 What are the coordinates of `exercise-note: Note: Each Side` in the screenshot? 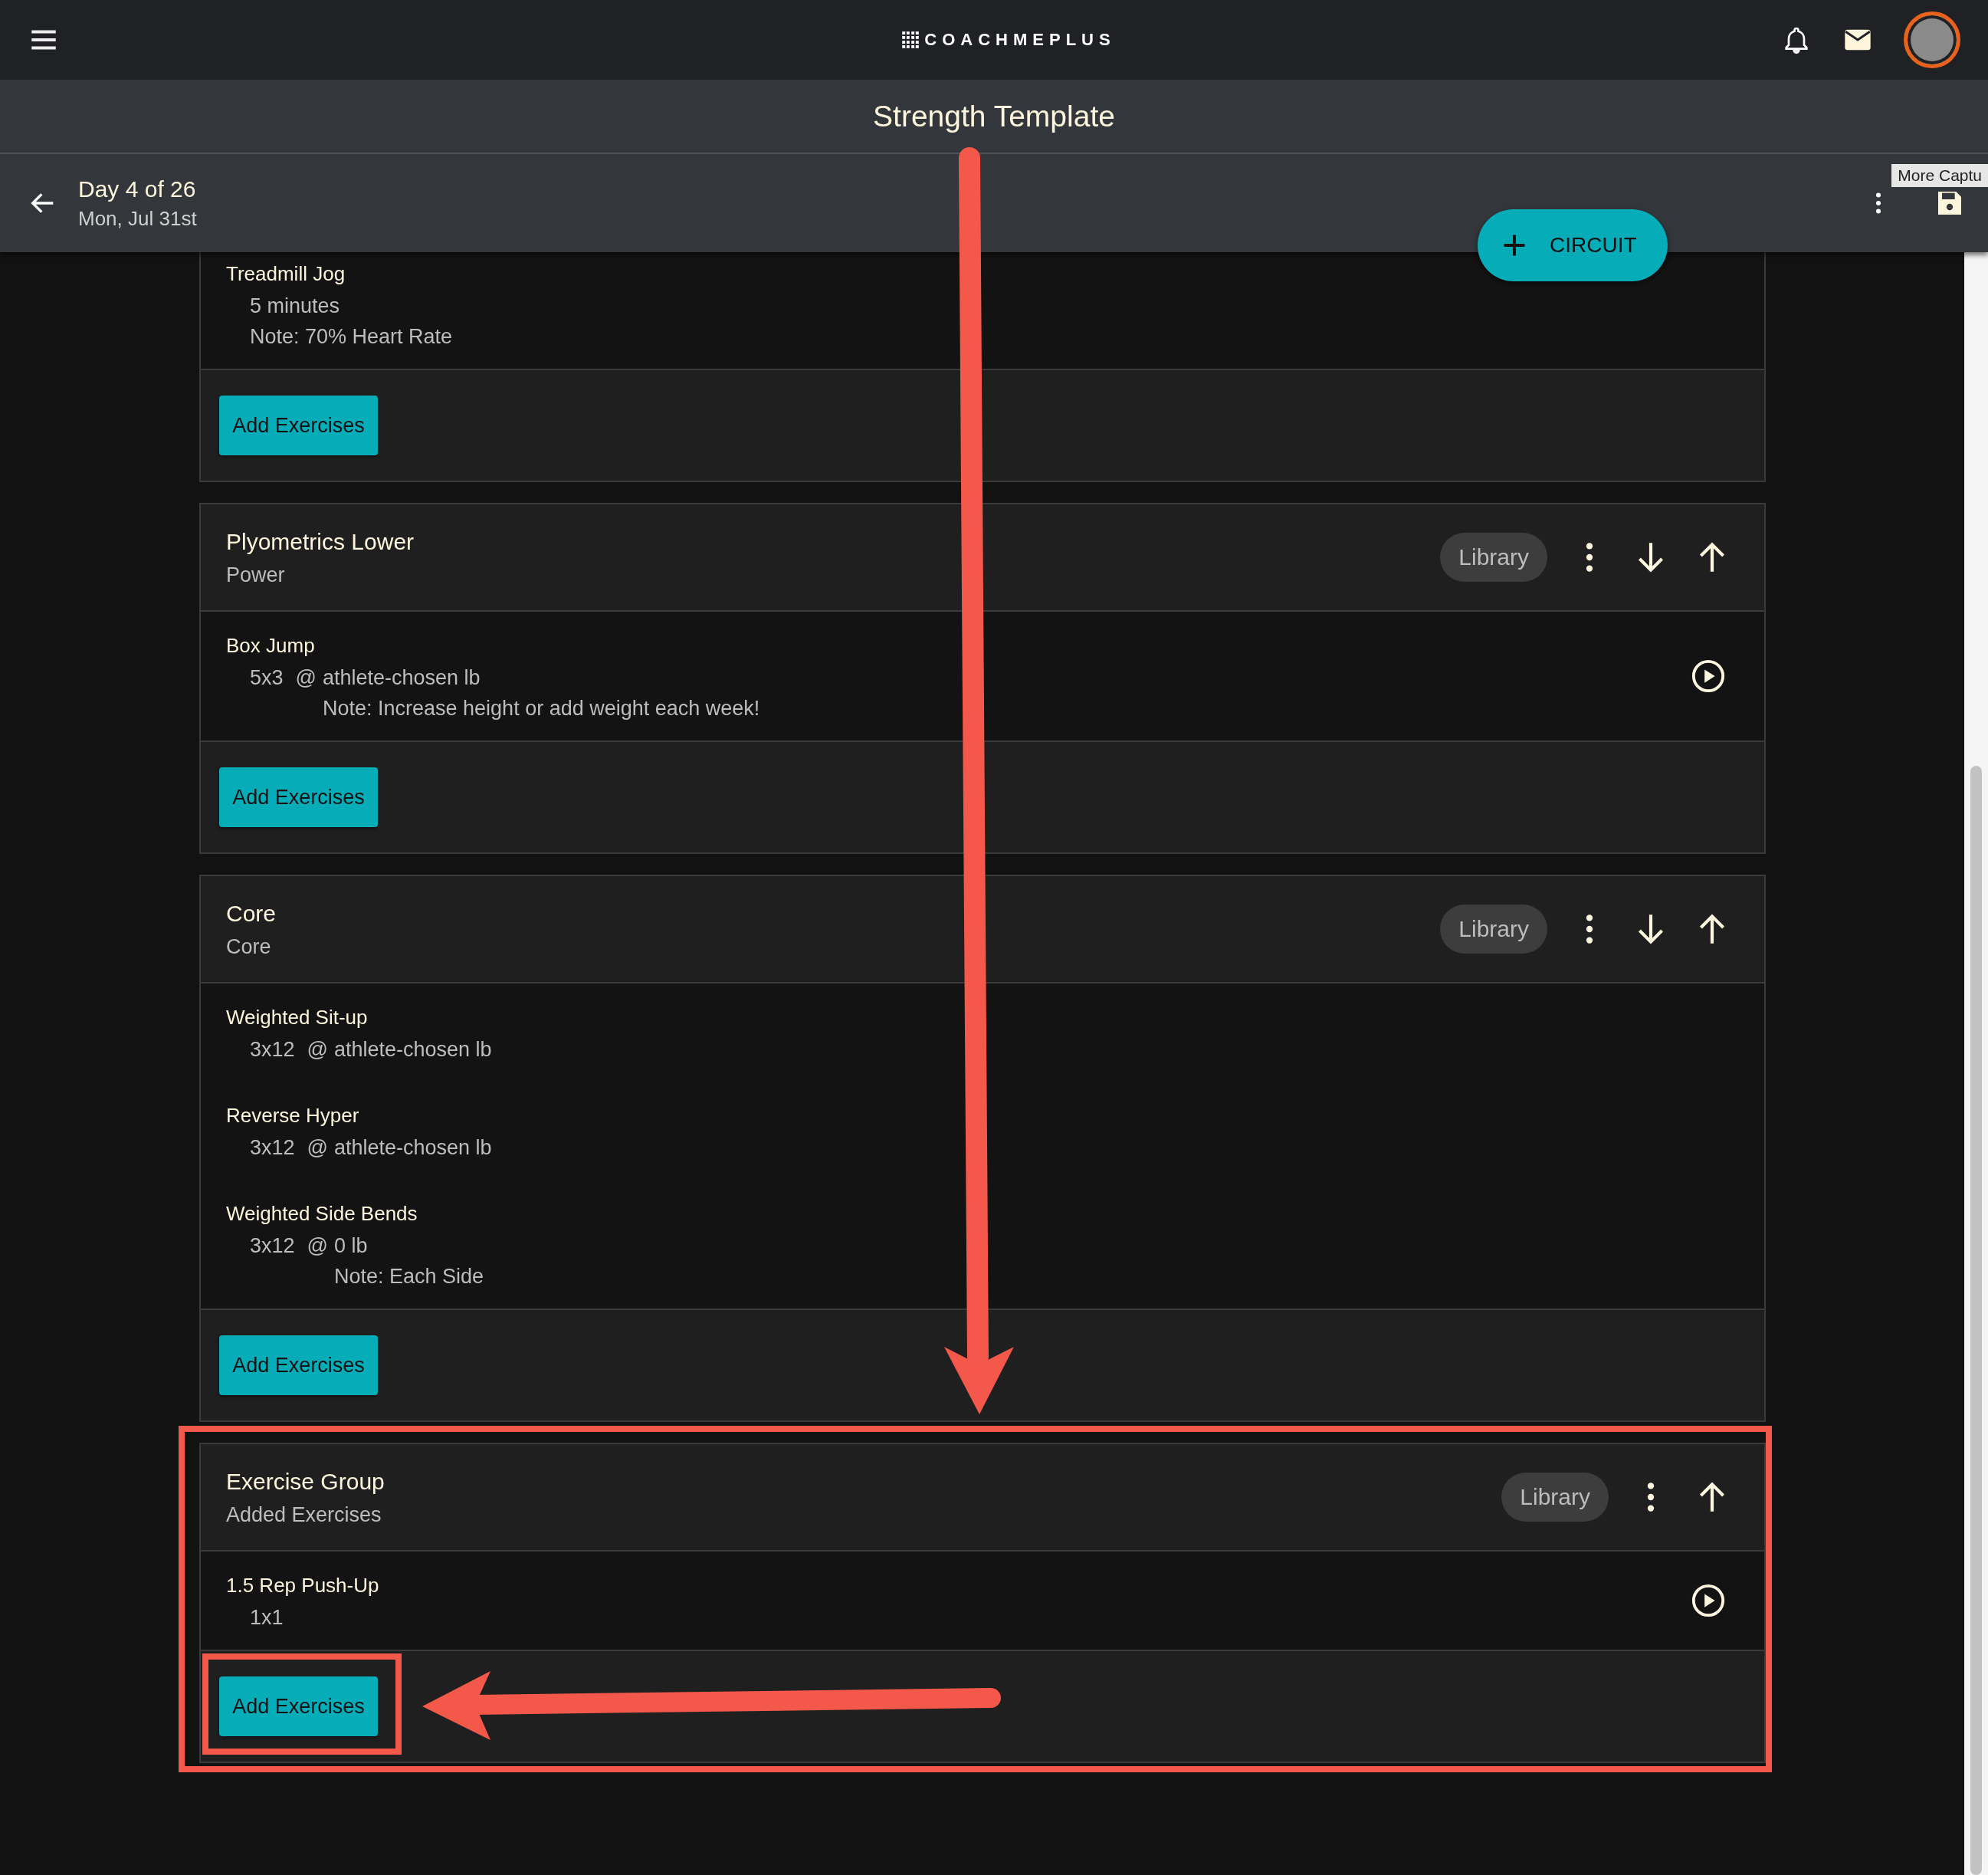 It's located at (409, 1276).